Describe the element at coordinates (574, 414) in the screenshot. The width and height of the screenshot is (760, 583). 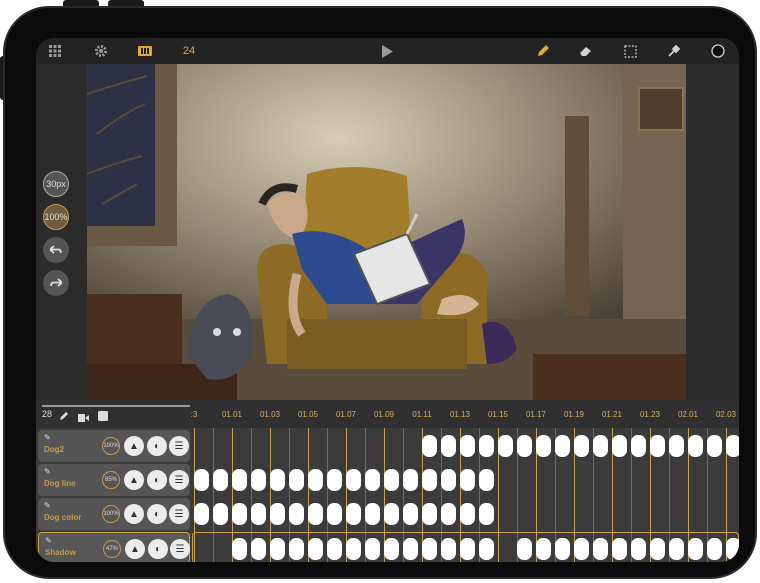
I see `frame-label: 01.19` at that location.